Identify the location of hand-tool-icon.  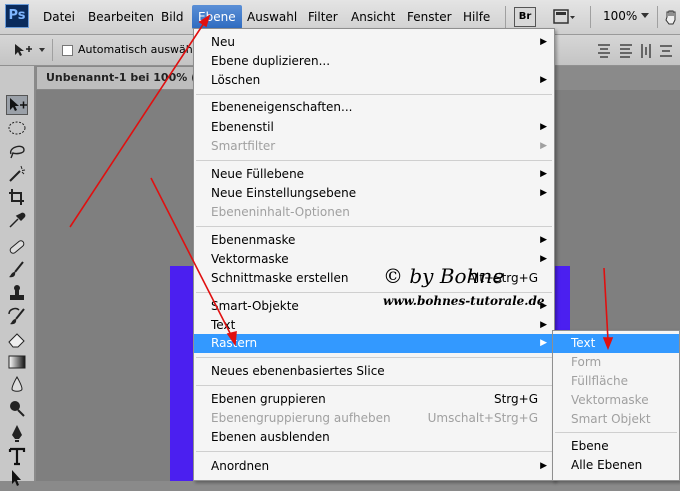
(671, 17).